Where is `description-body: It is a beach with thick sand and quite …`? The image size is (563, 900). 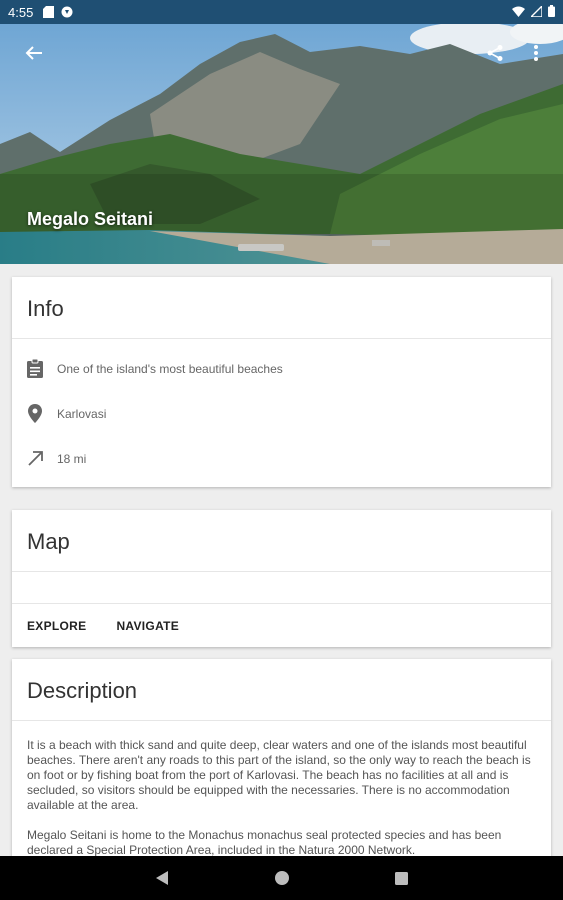
description-body: It is a beach with thick sand and quite … is located at coordinates (281, 789).